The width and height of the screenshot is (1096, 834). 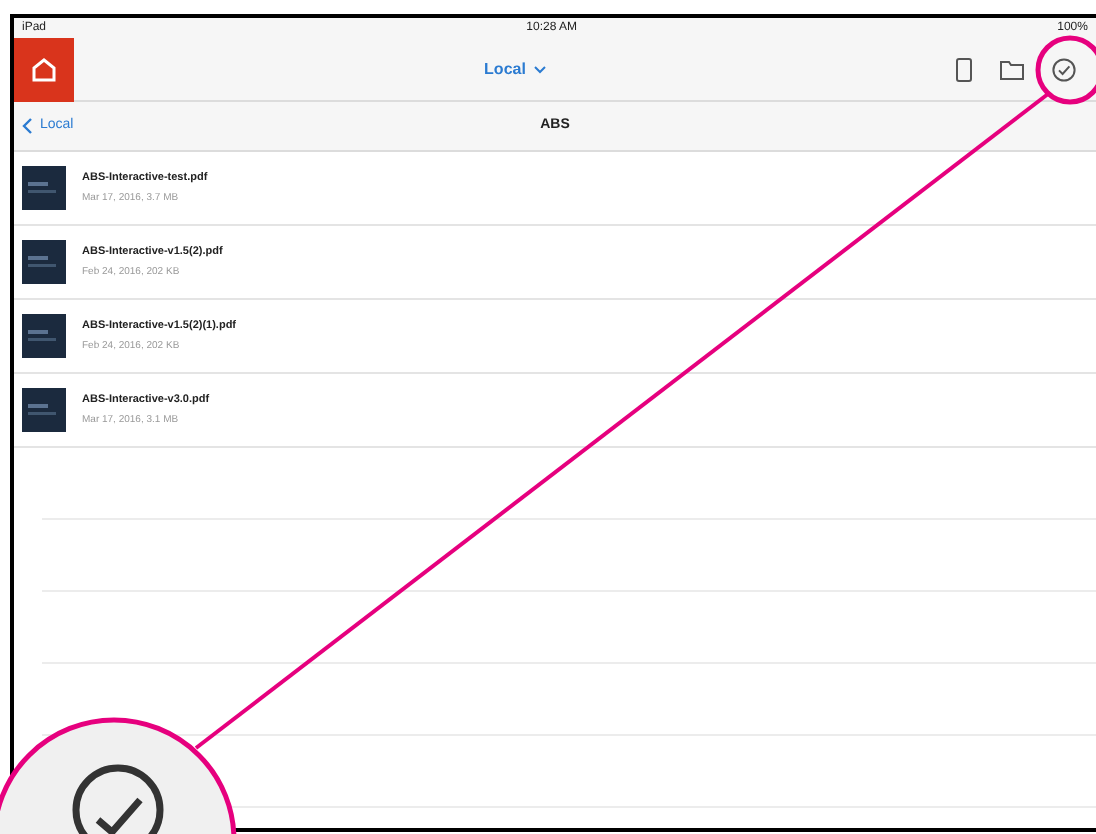 I want to click on chevron-down-icon, so click(x=539, y=69).